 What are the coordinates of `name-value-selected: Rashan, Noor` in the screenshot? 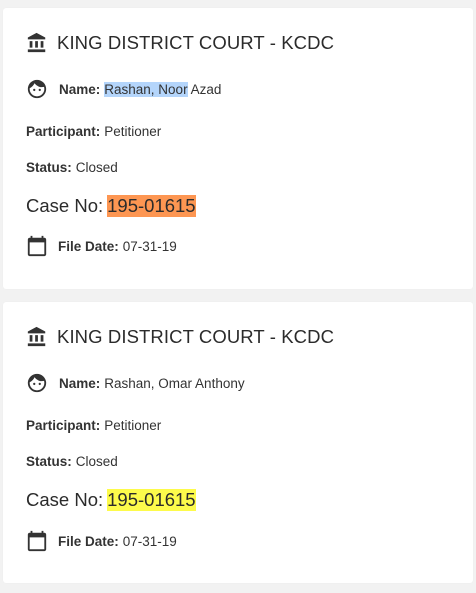 It's located at (146, 89).